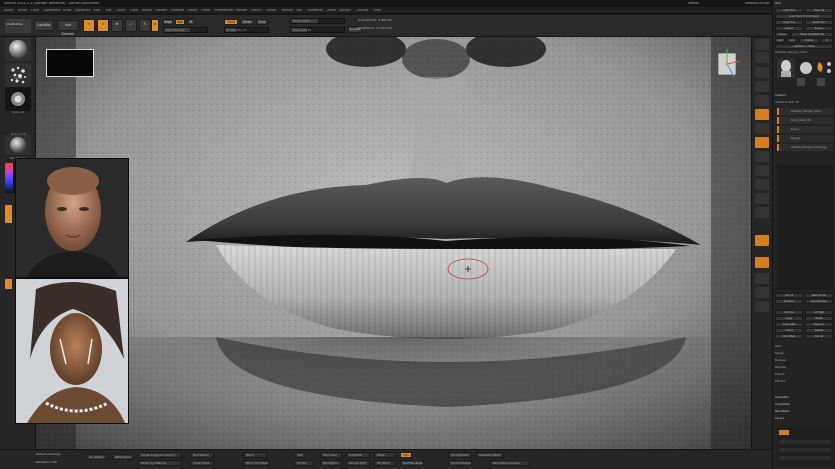  Describe the element at coordinates (262, 22) in the screenshot. I see `zcut-button: Zcut` at that location.